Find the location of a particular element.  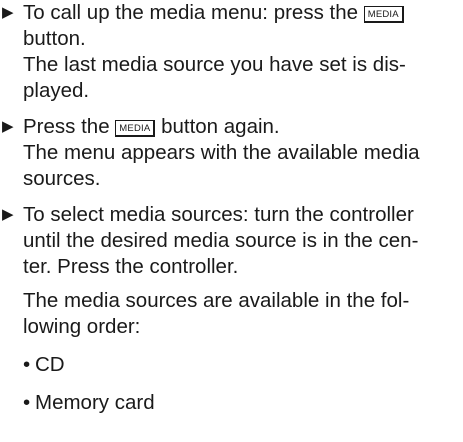

step-text: To call up the media menu: press the is located at coordinates (193, 12).